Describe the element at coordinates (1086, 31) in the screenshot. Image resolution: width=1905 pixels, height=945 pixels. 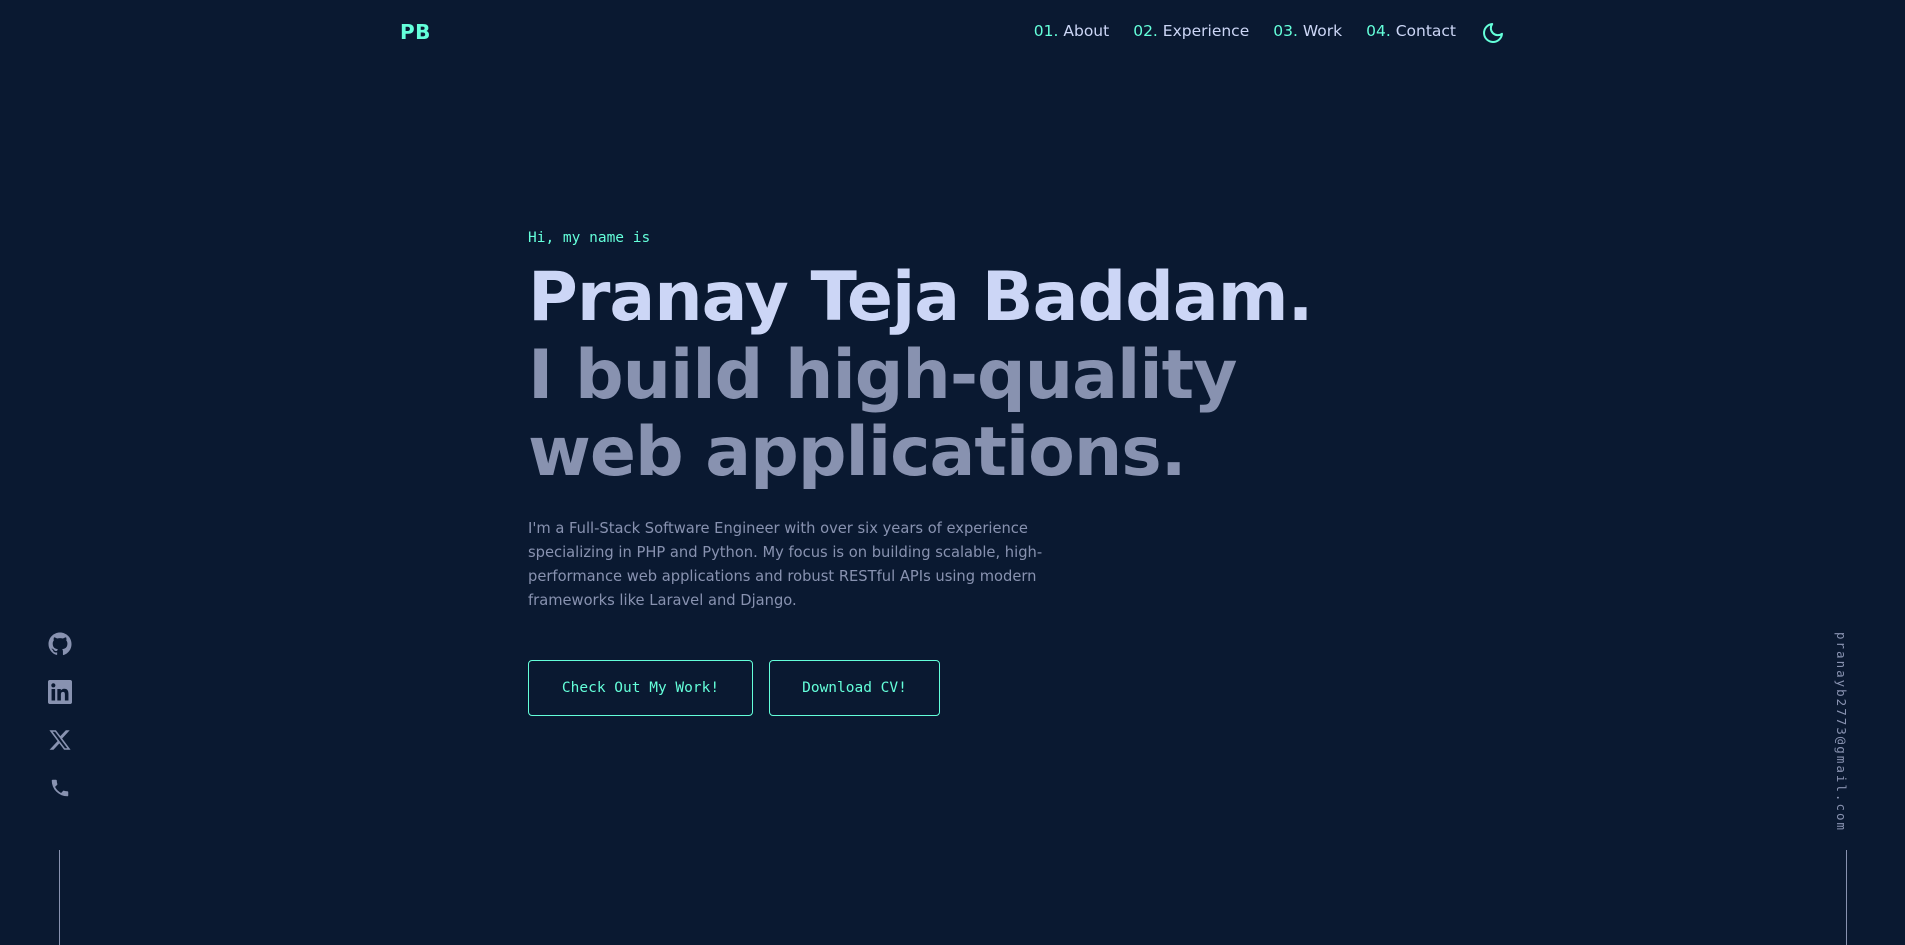
I see `nav-label: About` at that location.